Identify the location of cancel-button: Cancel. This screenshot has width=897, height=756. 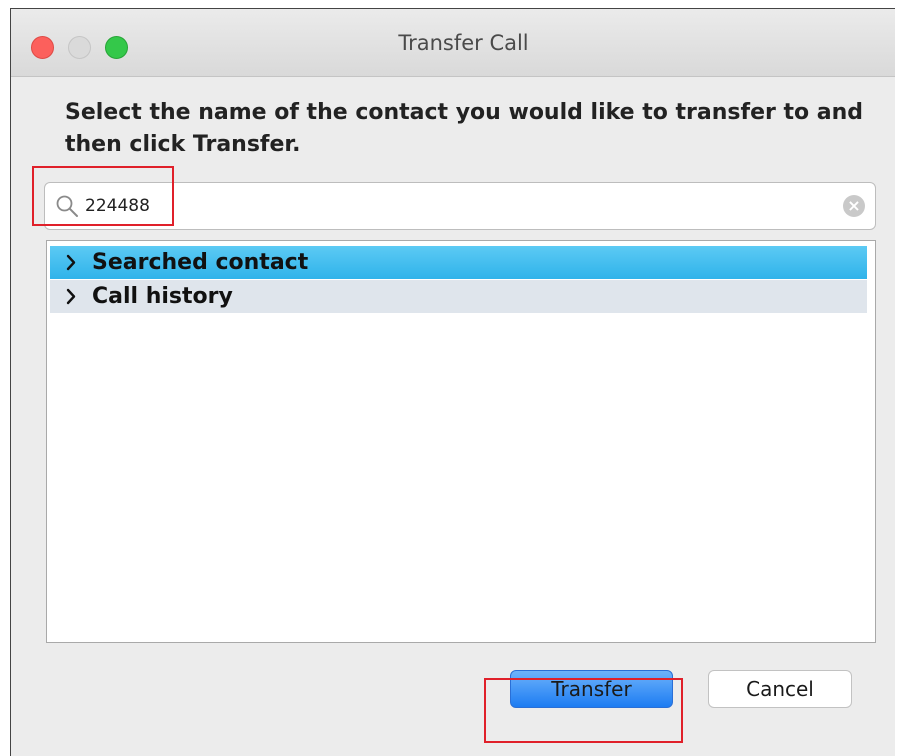
(780, 689).